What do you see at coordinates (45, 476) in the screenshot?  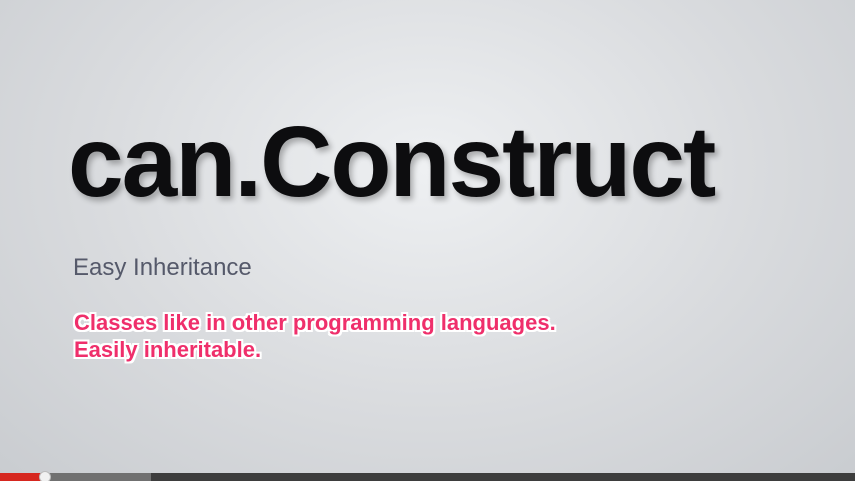 I see `progress-scrubber-handle` at bounding box center [45, 476].